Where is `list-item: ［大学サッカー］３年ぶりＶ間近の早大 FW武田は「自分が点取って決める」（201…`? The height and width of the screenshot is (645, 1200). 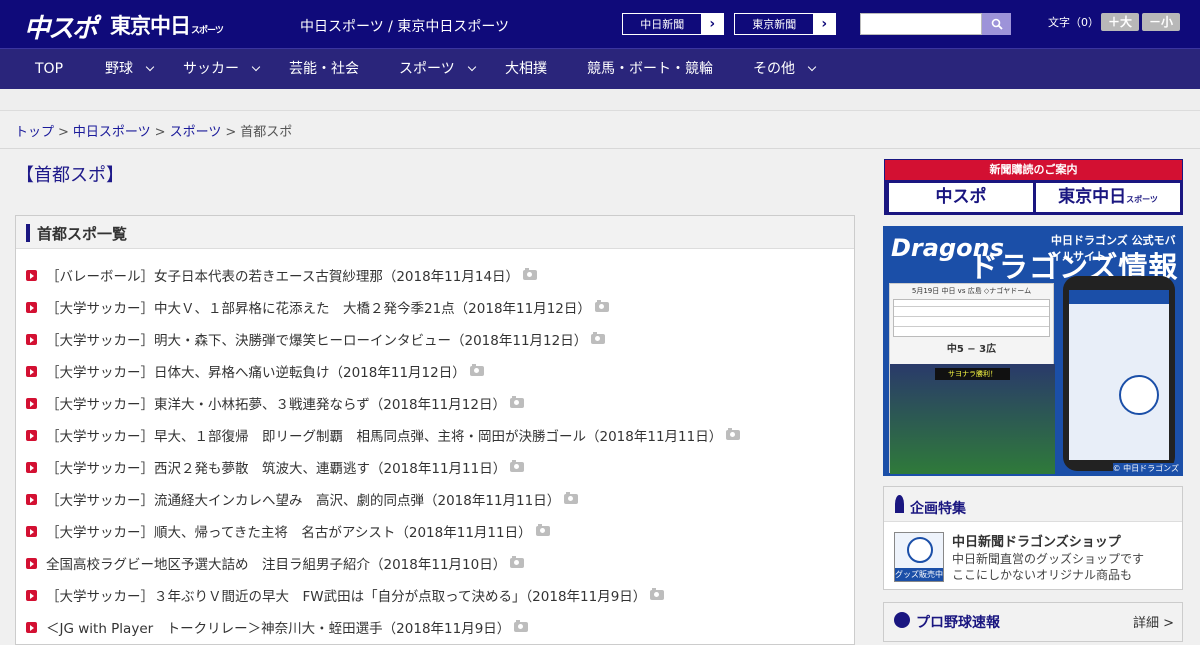 list-item: ［大学サッカー］３年ぶりＶ間近の早大 FW武田は「自分が点取って決める」（201… is located at coordinates (436, 594).